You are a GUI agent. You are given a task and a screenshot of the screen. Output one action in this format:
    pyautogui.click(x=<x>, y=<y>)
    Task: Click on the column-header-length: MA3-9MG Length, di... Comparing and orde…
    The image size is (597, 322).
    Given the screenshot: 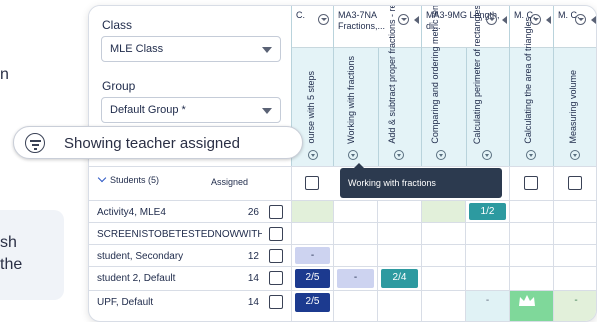 What is the action you would take?
    pyautogui.click(x=465, y=86)
    